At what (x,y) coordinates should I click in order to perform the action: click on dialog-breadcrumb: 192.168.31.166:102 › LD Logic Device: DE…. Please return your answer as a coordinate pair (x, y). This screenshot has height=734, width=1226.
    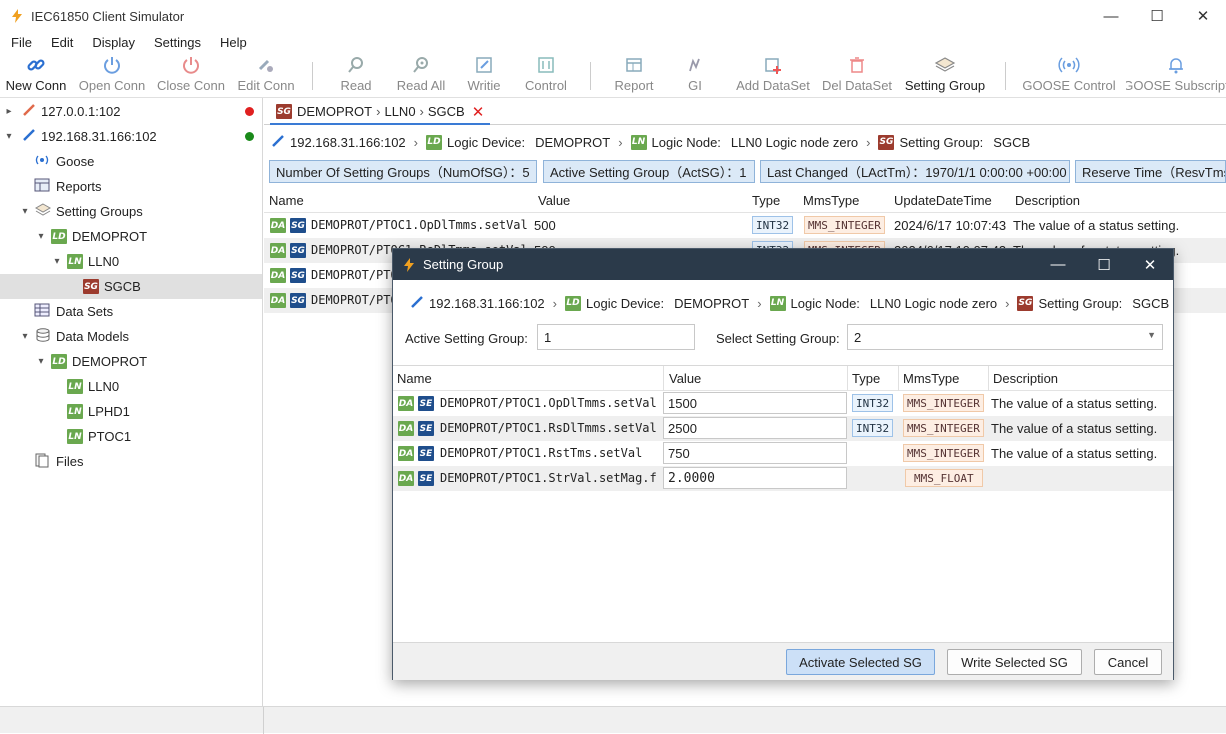
    Looking at the image, I should click on (783, 303).